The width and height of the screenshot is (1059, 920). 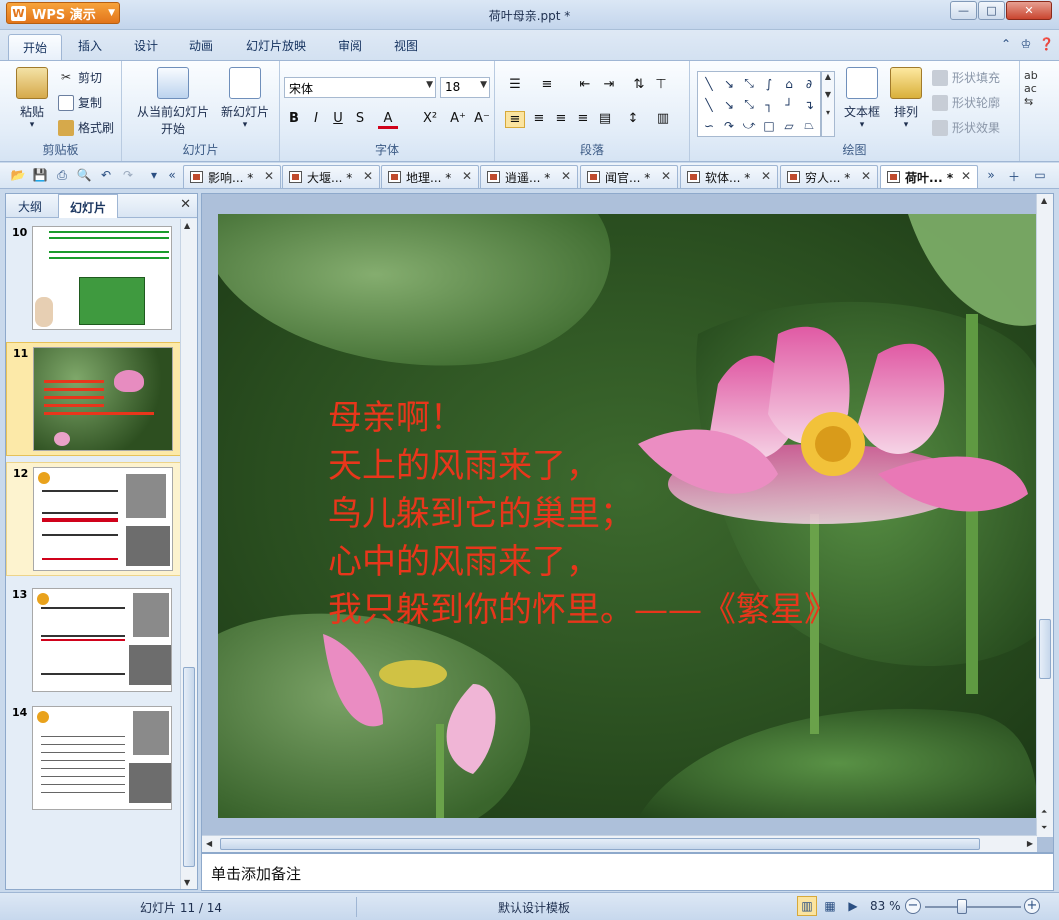 What do you see at coordinates (729, 176) in the screenshot?
I see `doc-tab: 软体... * ✕` at bounding box center [729, 176].